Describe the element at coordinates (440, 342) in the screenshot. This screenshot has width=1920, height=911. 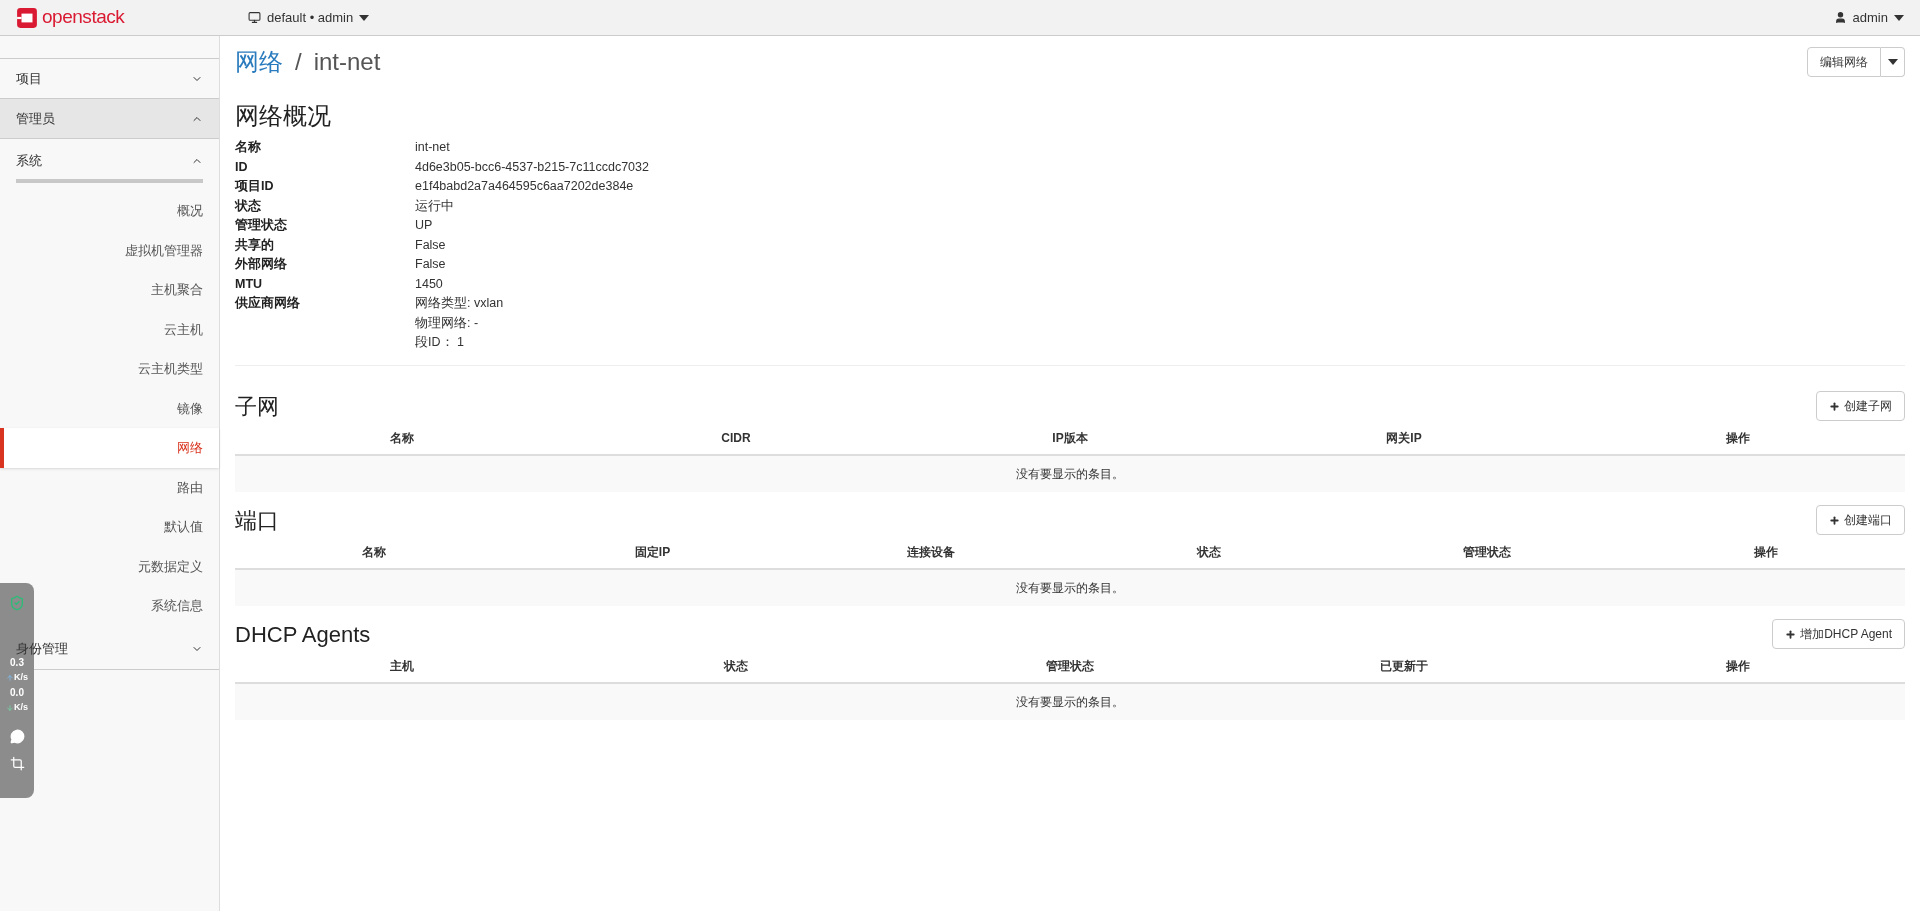
I see `detail-value: 段ID： 1` at that location.